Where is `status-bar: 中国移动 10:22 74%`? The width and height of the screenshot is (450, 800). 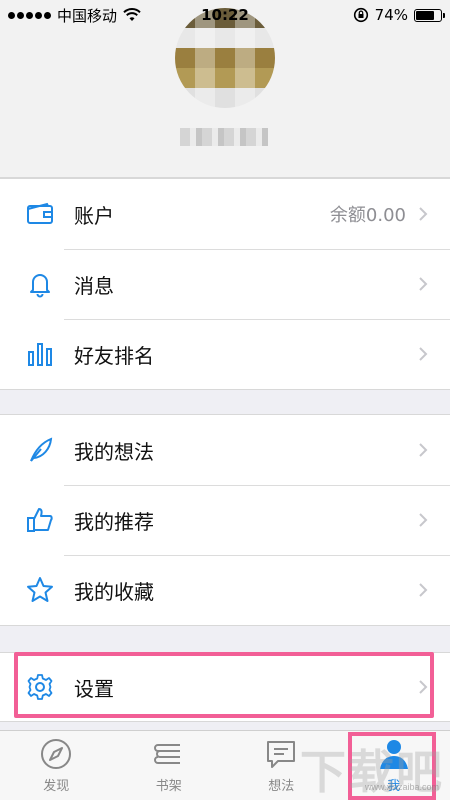 status-bar: 中国移动 10:22 74% is located at coordinates (225, 15).